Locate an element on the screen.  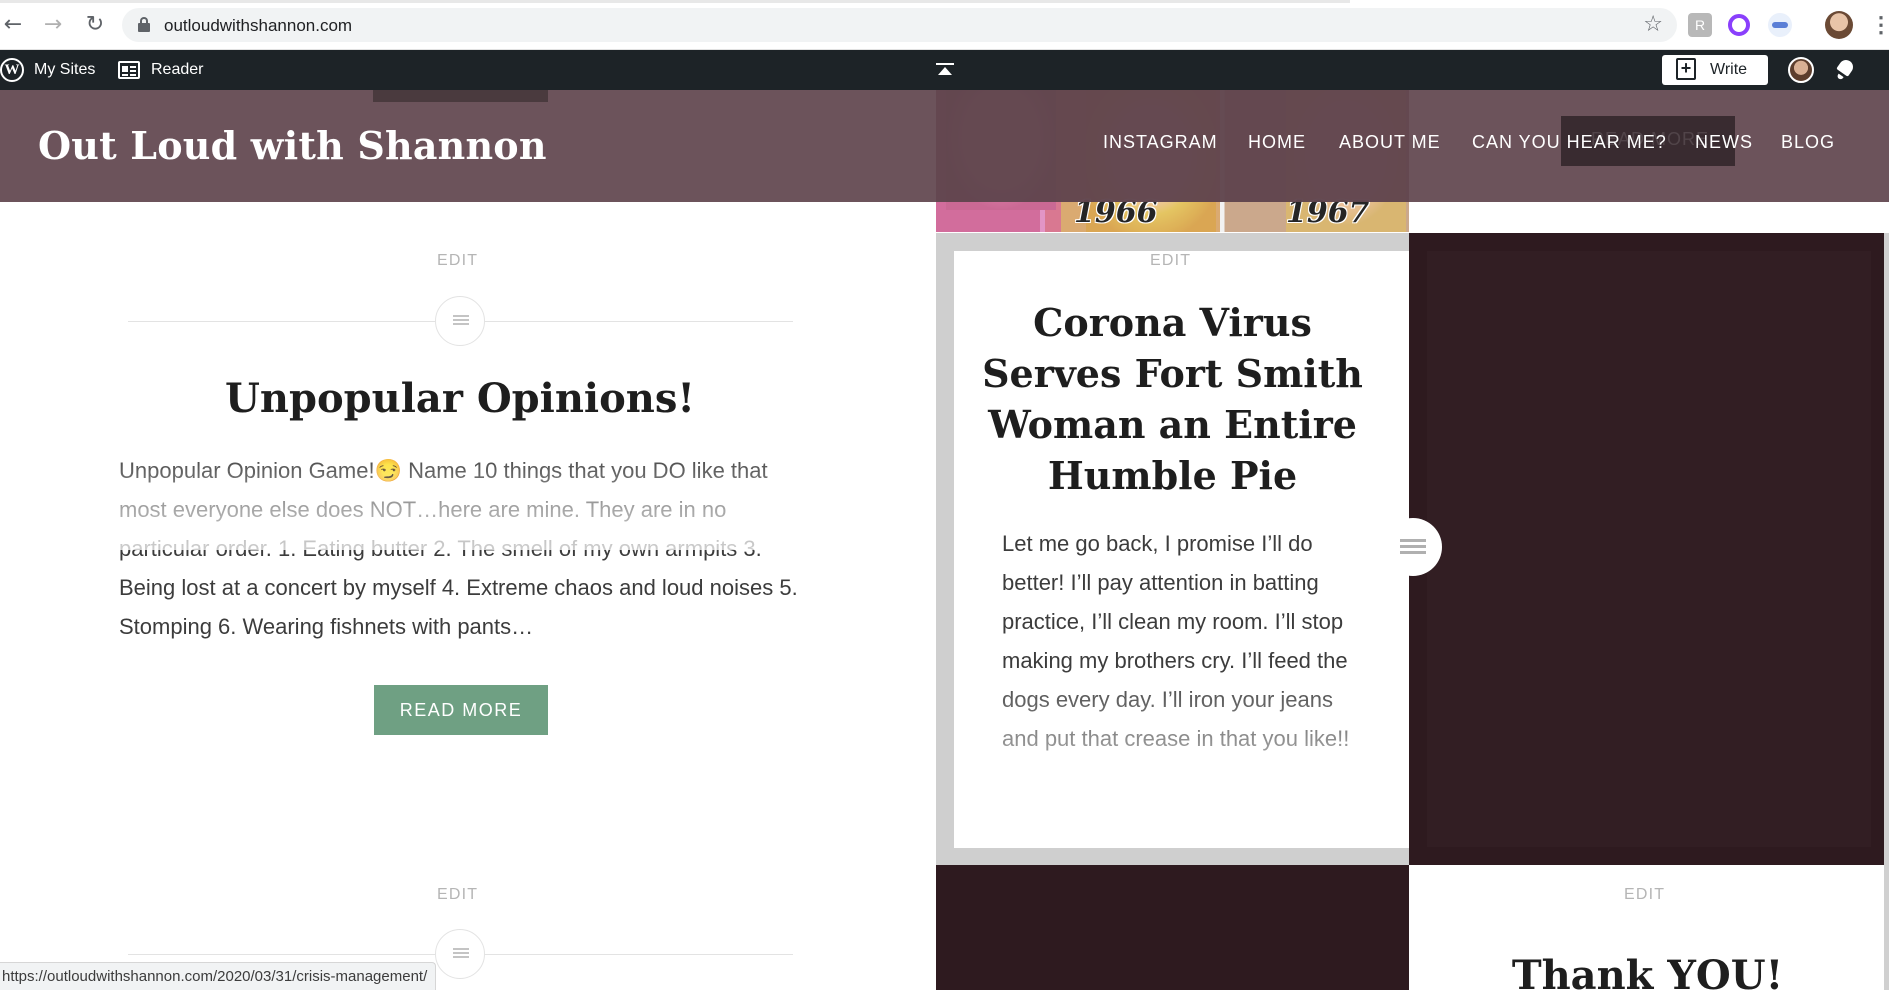
forward-arrow-icon: → is located at coordinates (53, 25).